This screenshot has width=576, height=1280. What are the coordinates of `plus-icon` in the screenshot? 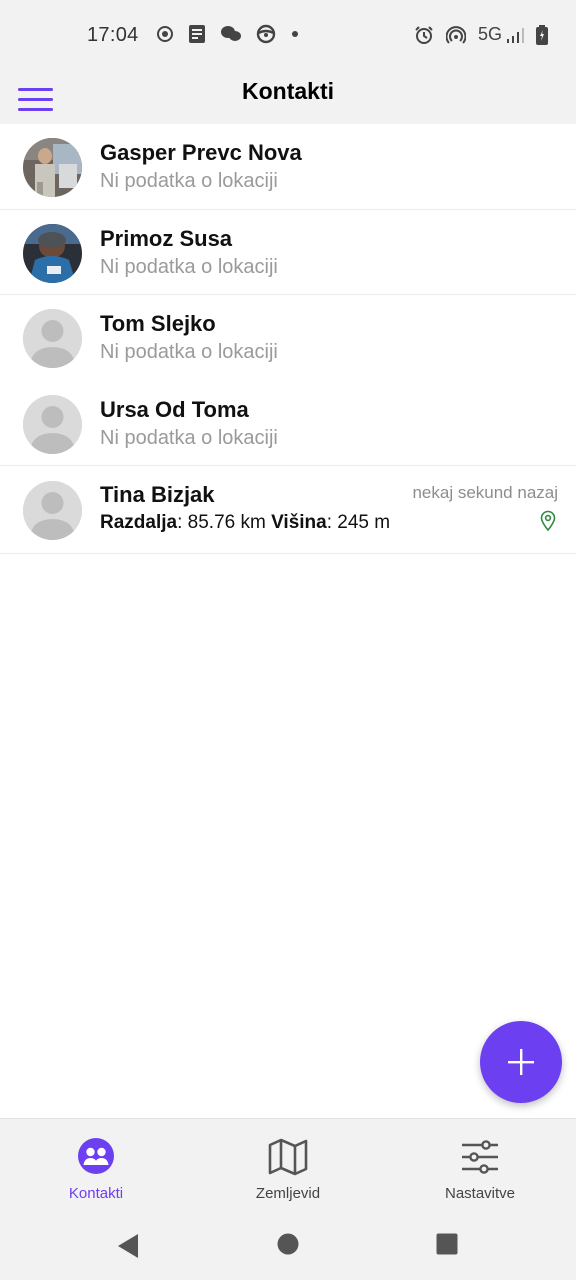 It's located at (521, 1062).